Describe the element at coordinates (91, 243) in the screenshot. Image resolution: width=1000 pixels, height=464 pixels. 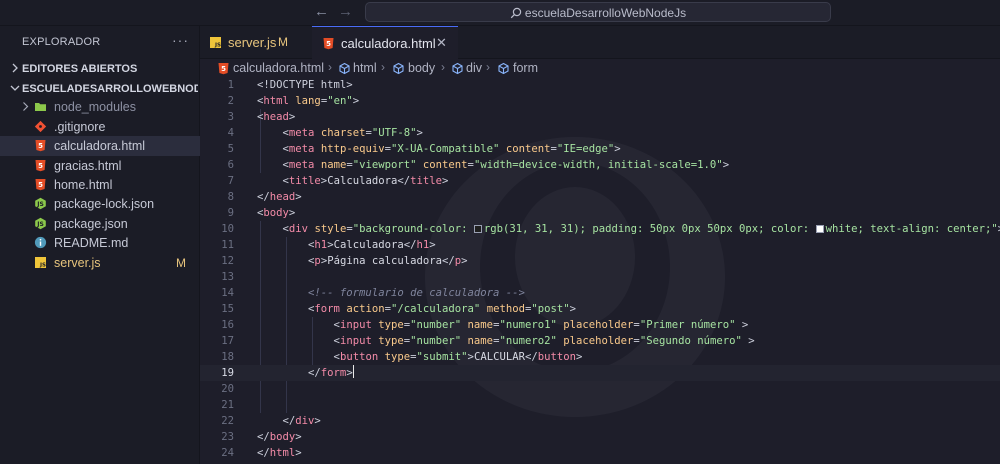
I see `item-label: README.md` at that location.